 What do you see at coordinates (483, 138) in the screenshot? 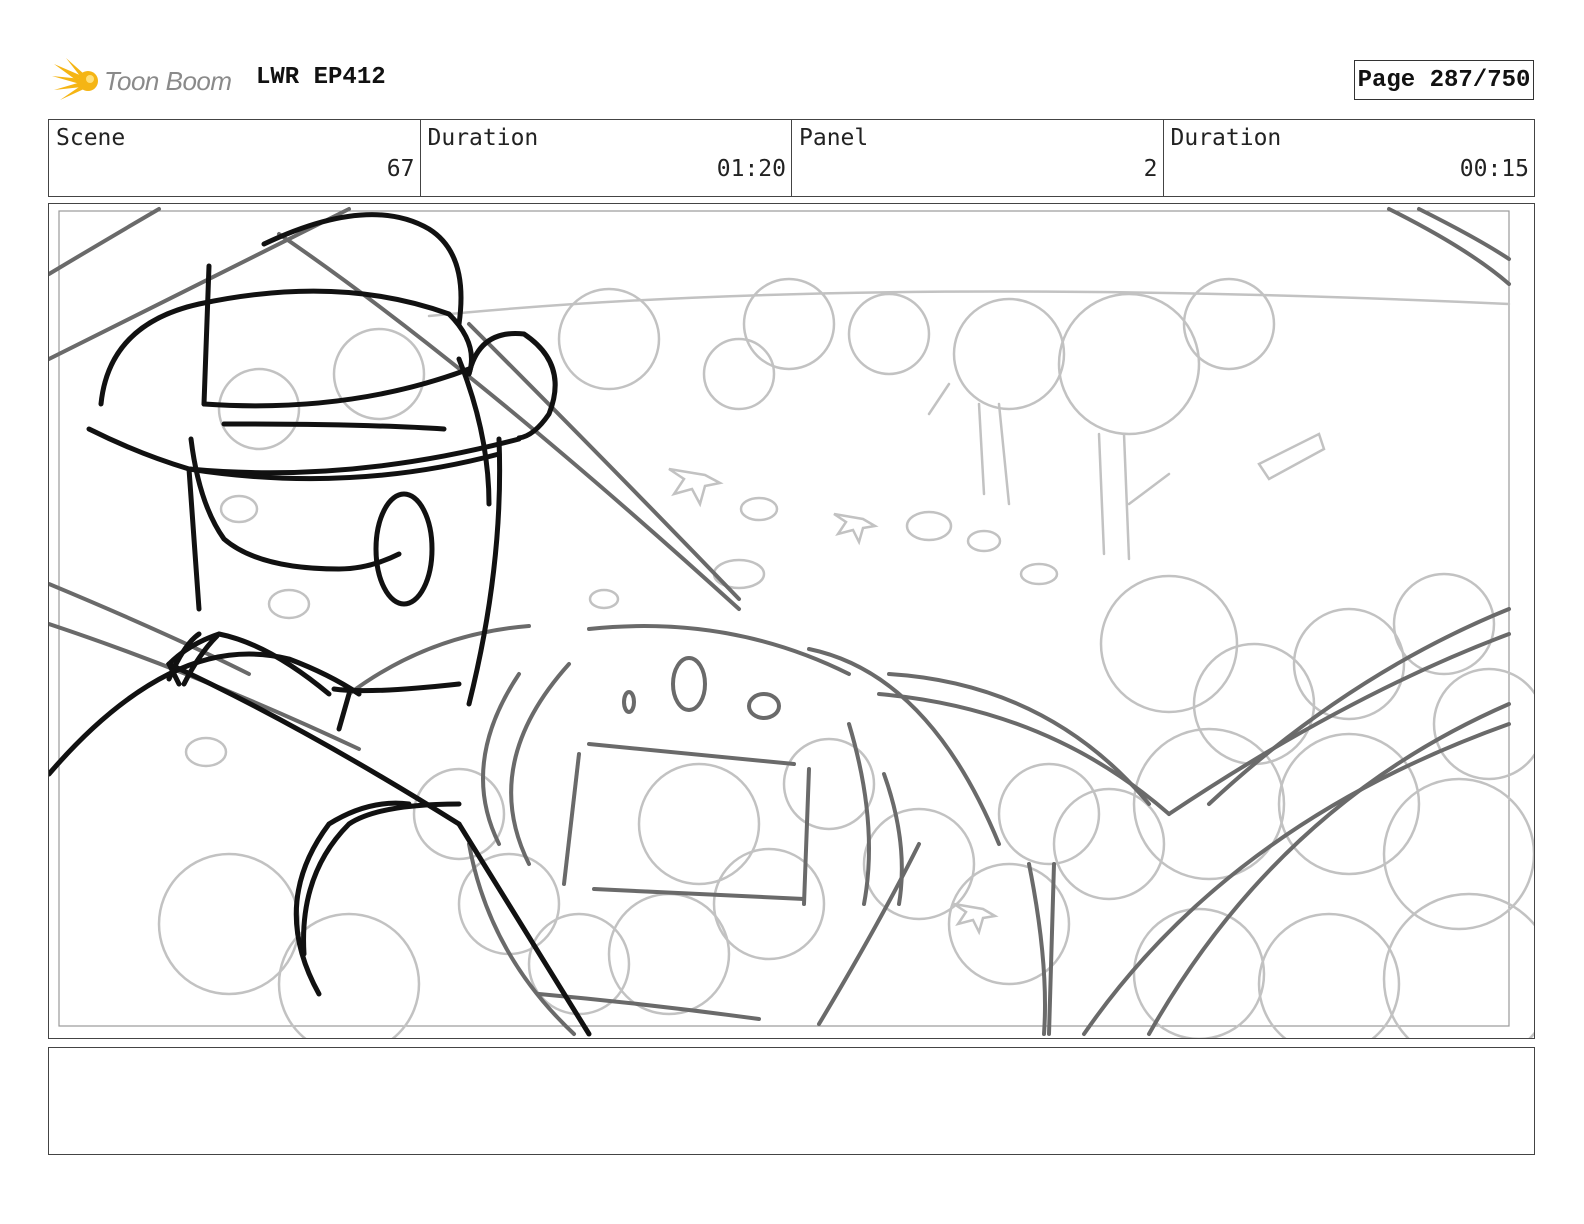
I see `scene-duration-label: Duration` at bounding box center [483, 138].